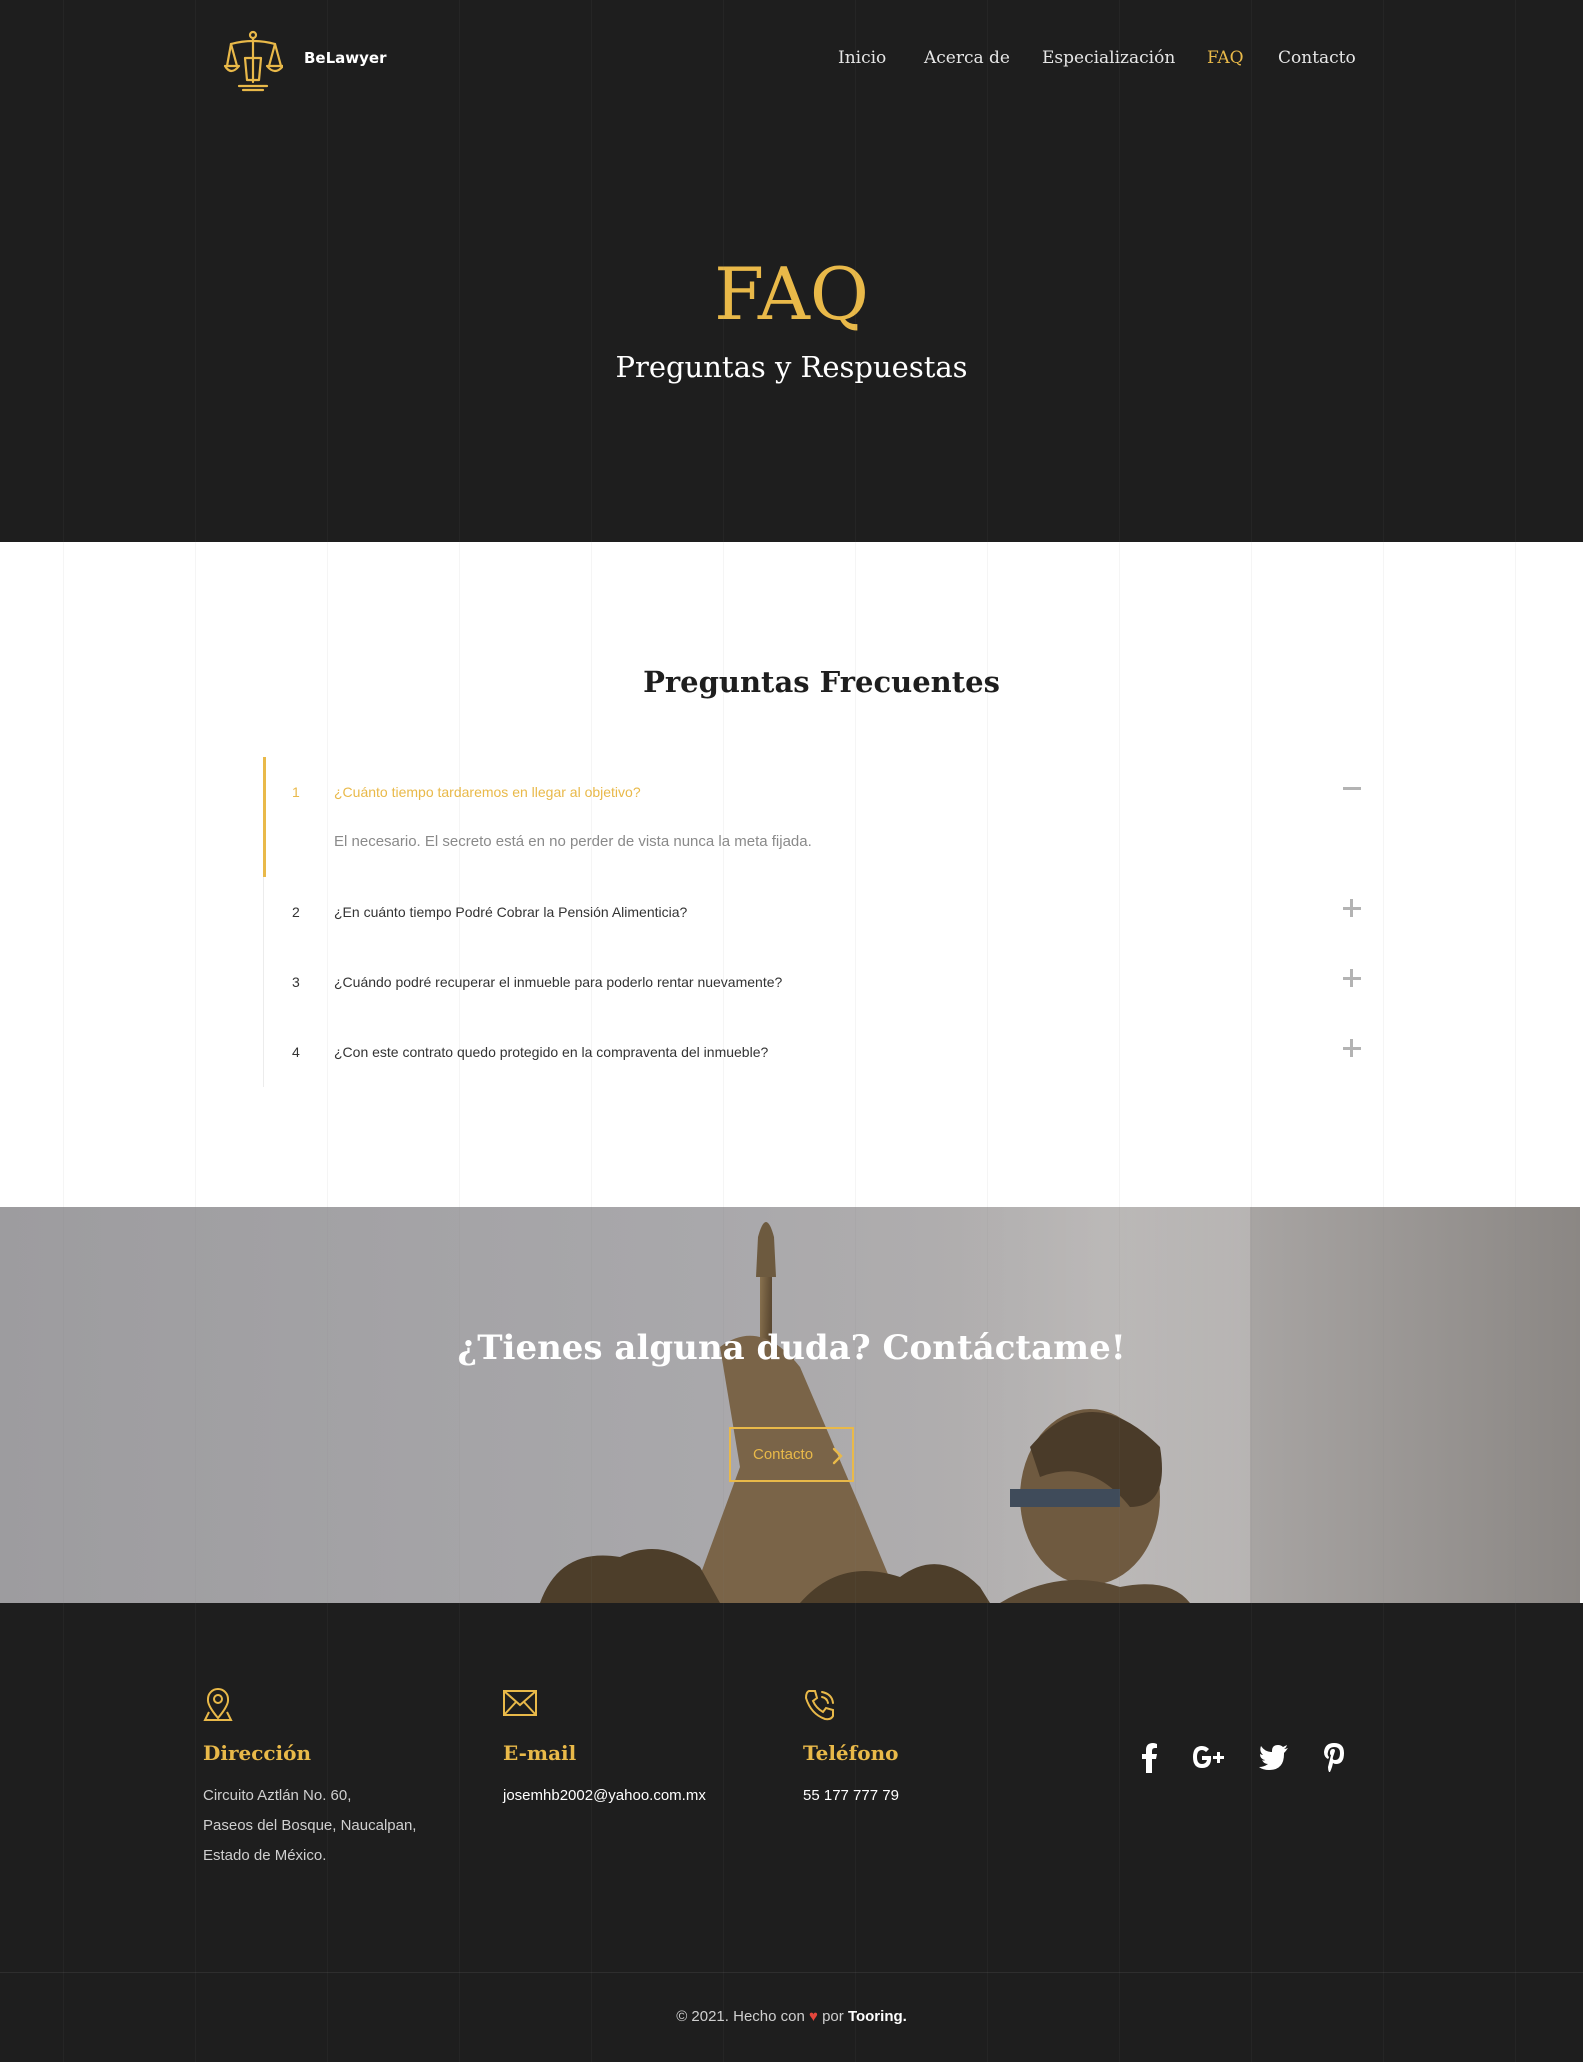  What do you see at coordinates (851, 1795) in the screenshot?
I see `phone-number: 55 177 777 79` at bounding box center [851, 1795].